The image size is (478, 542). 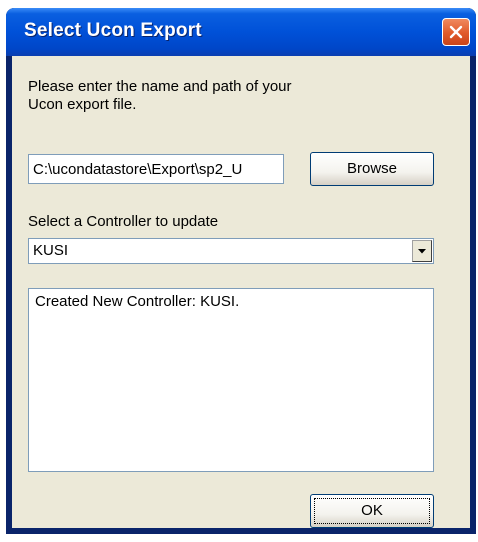 I want to click on controller-dropdown-button, so click(x=422, y=251).